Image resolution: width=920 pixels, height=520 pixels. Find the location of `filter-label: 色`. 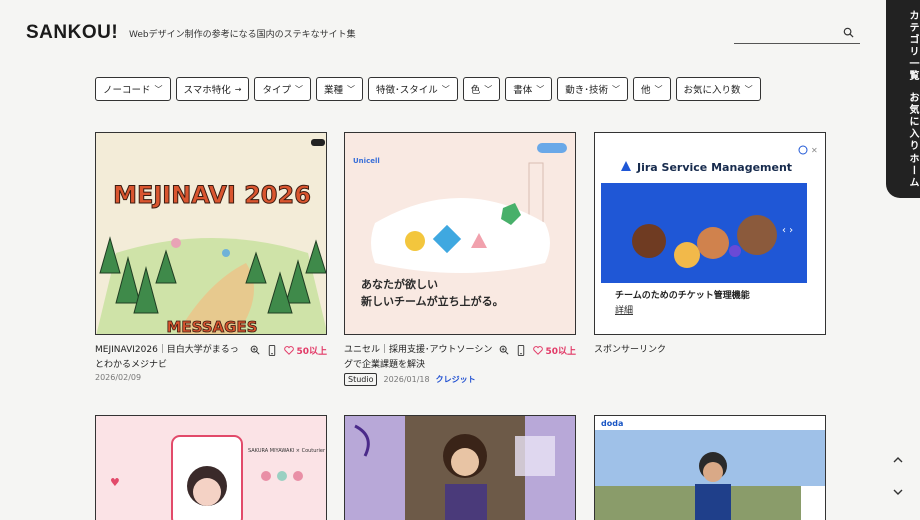

filter-label: 色 is located at coordinates (475, 90).